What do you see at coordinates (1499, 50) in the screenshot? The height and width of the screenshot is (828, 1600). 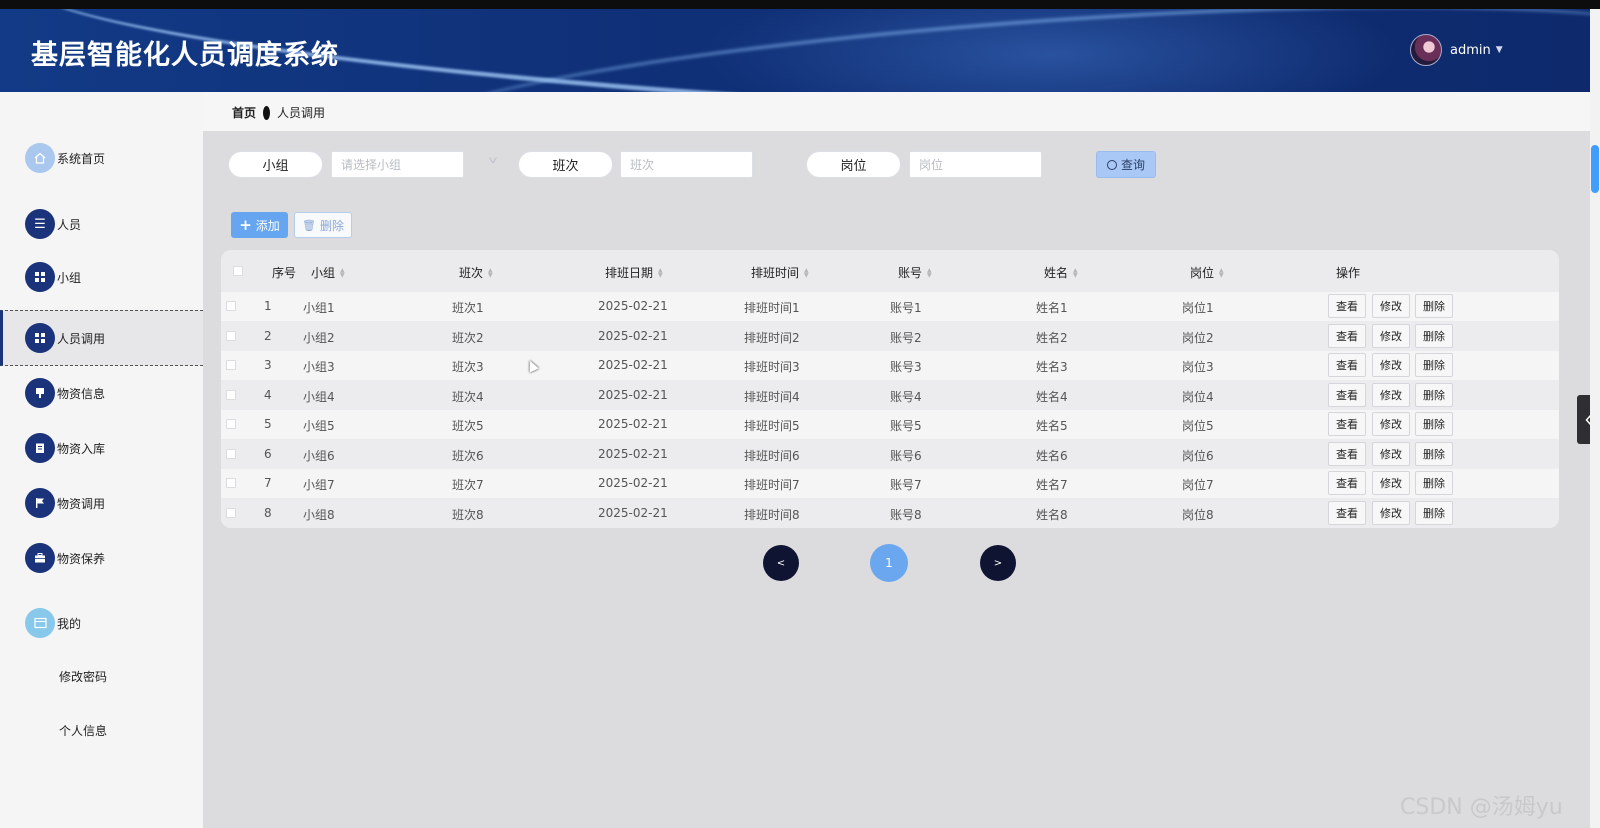 I see `chevron-down-icon: ▼` at bounding box center [1499, 50].